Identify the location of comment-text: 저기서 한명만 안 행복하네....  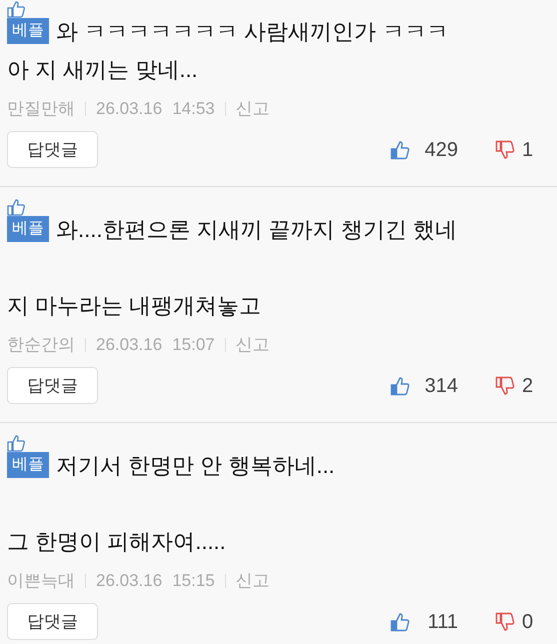
(195, 466).